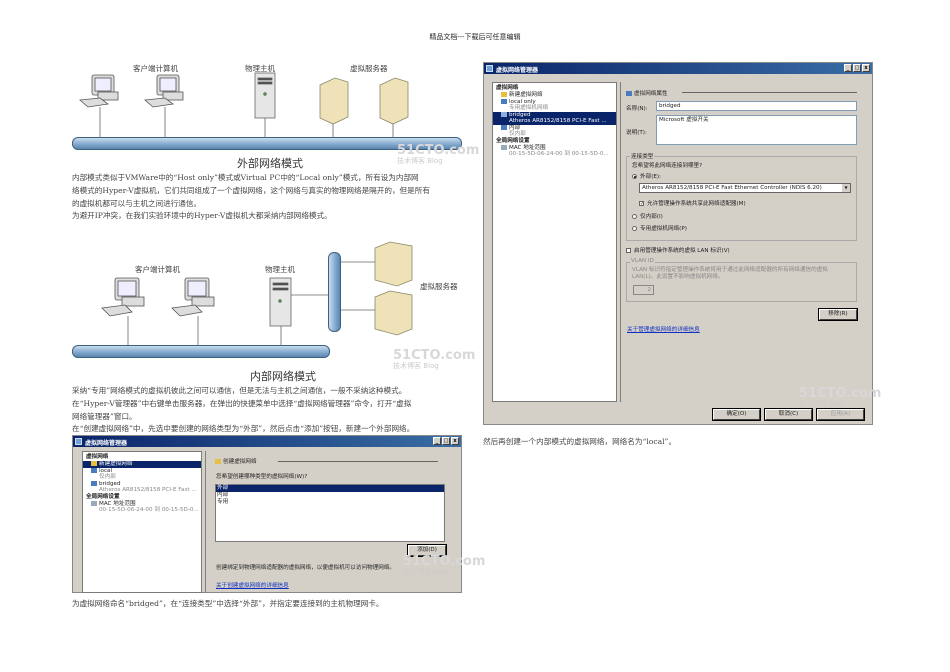  Describe the element at coordinates (838, 314) in the screenshot. I see `remove-button: 移除(R)` at that location.